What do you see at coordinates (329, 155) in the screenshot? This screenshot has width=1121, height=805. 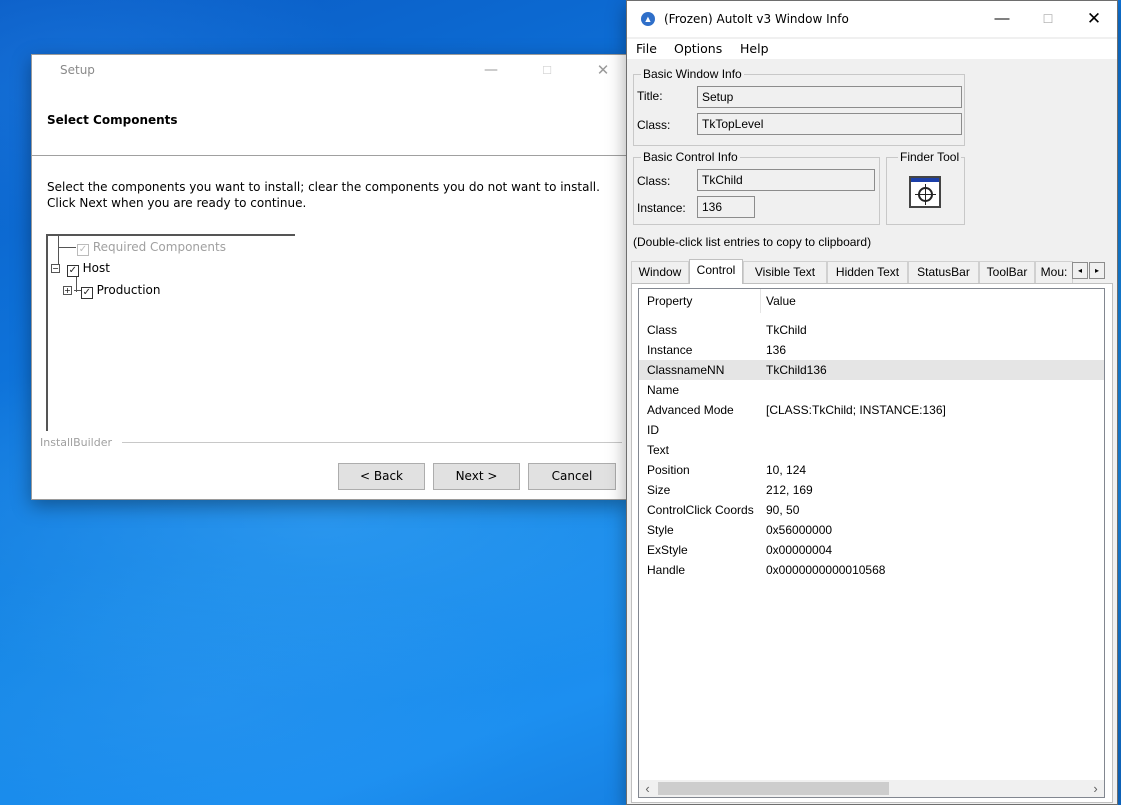 I see `header-divider` at bounding box center [329, 155].